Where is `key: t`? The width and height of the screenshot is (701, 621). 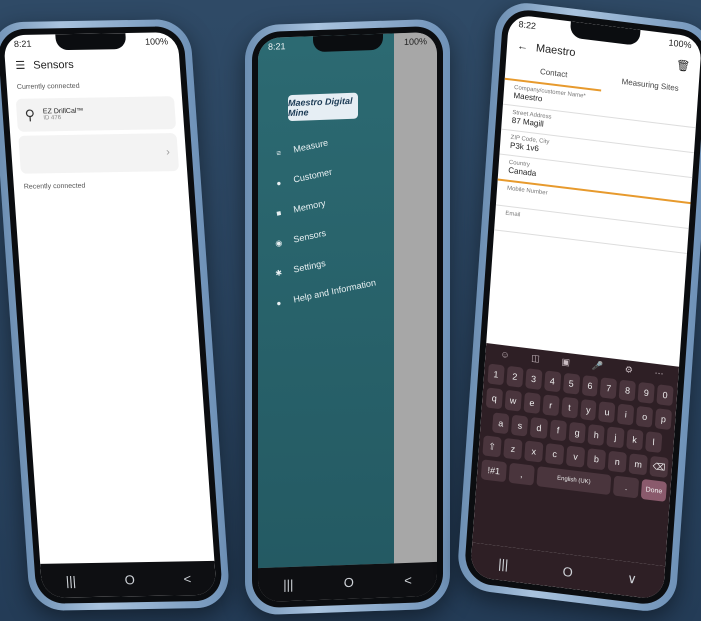 key: t is located at coordinates (569, 407).